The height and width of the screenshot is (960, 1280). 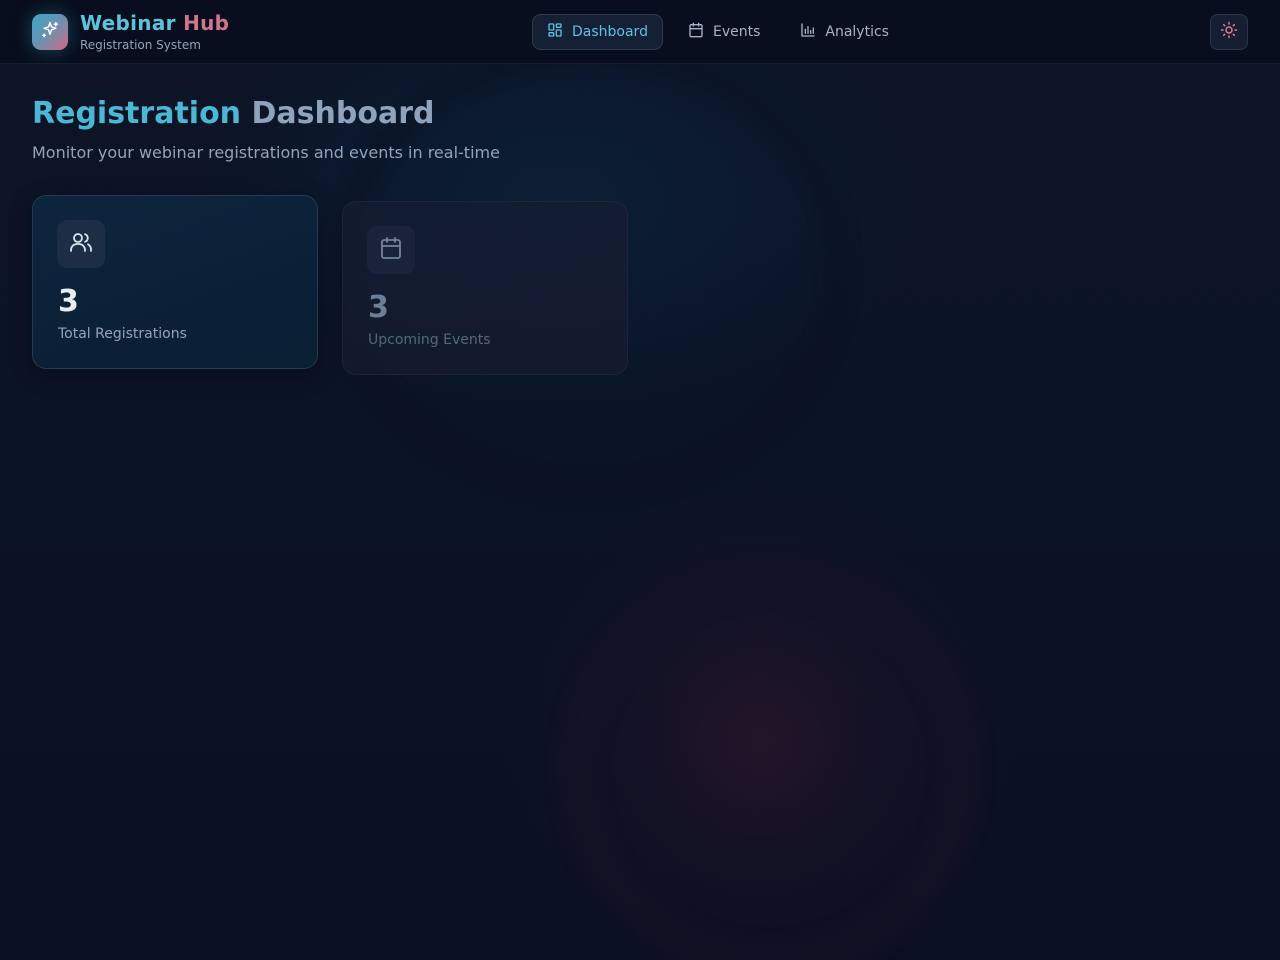 I want to click on layout-grid-icon, so click(x=555, y=32).